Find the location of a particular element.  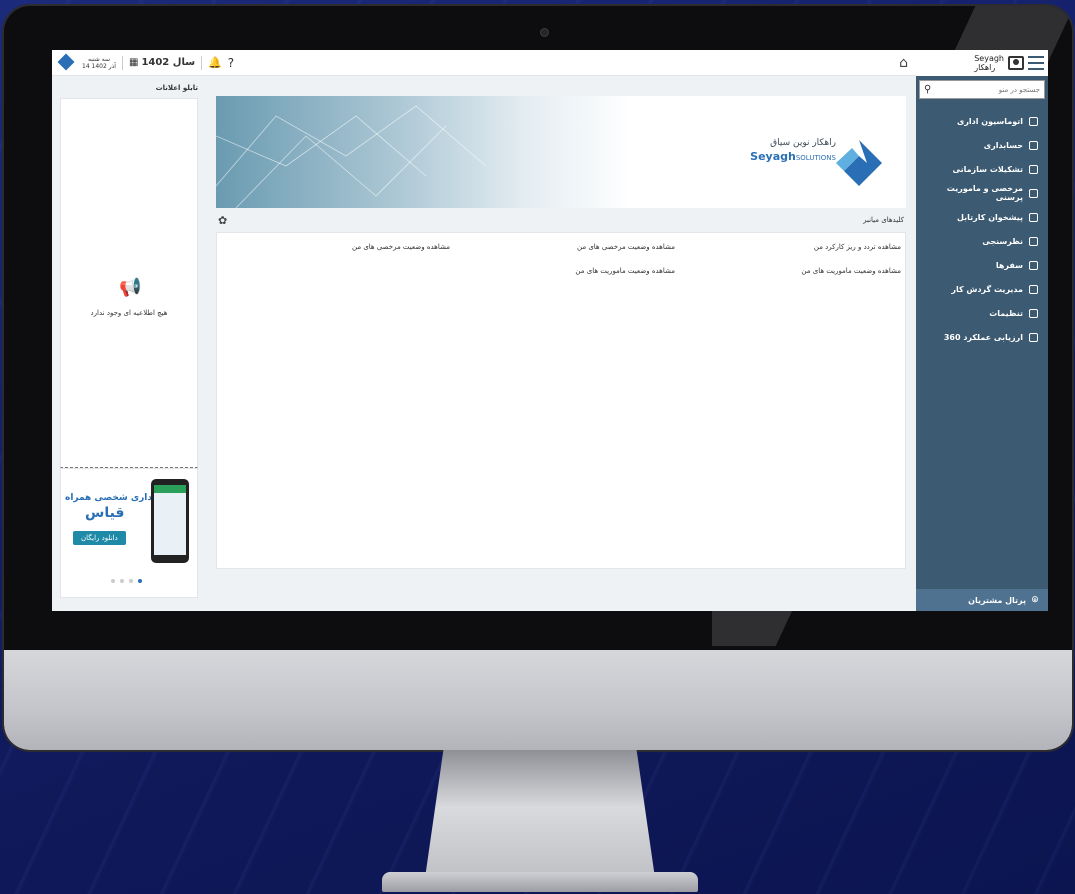

brand-fa: راهکار نوین سیاق is located at coordinates (803, 143).